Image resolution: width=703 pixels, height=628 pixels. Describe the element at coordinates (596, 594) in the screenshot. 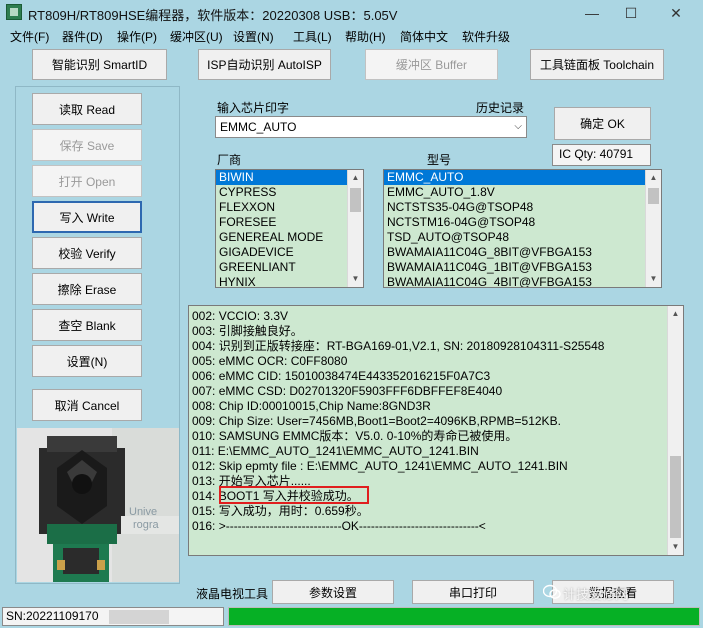

I see `watermark-text: 计技爱修网` at that location.